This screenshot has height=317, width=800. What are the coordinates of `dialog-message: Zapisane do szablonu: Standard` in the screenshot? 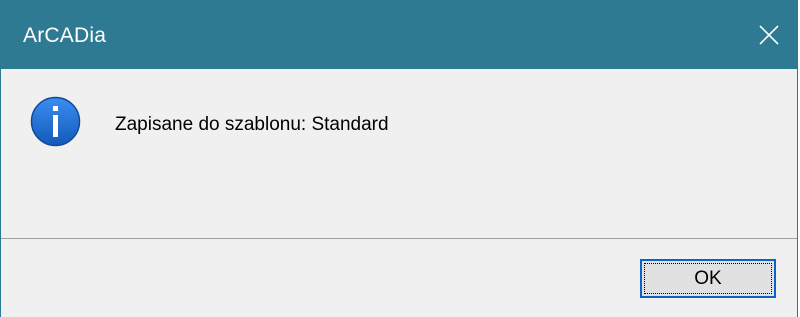 It's located at (252, 124).